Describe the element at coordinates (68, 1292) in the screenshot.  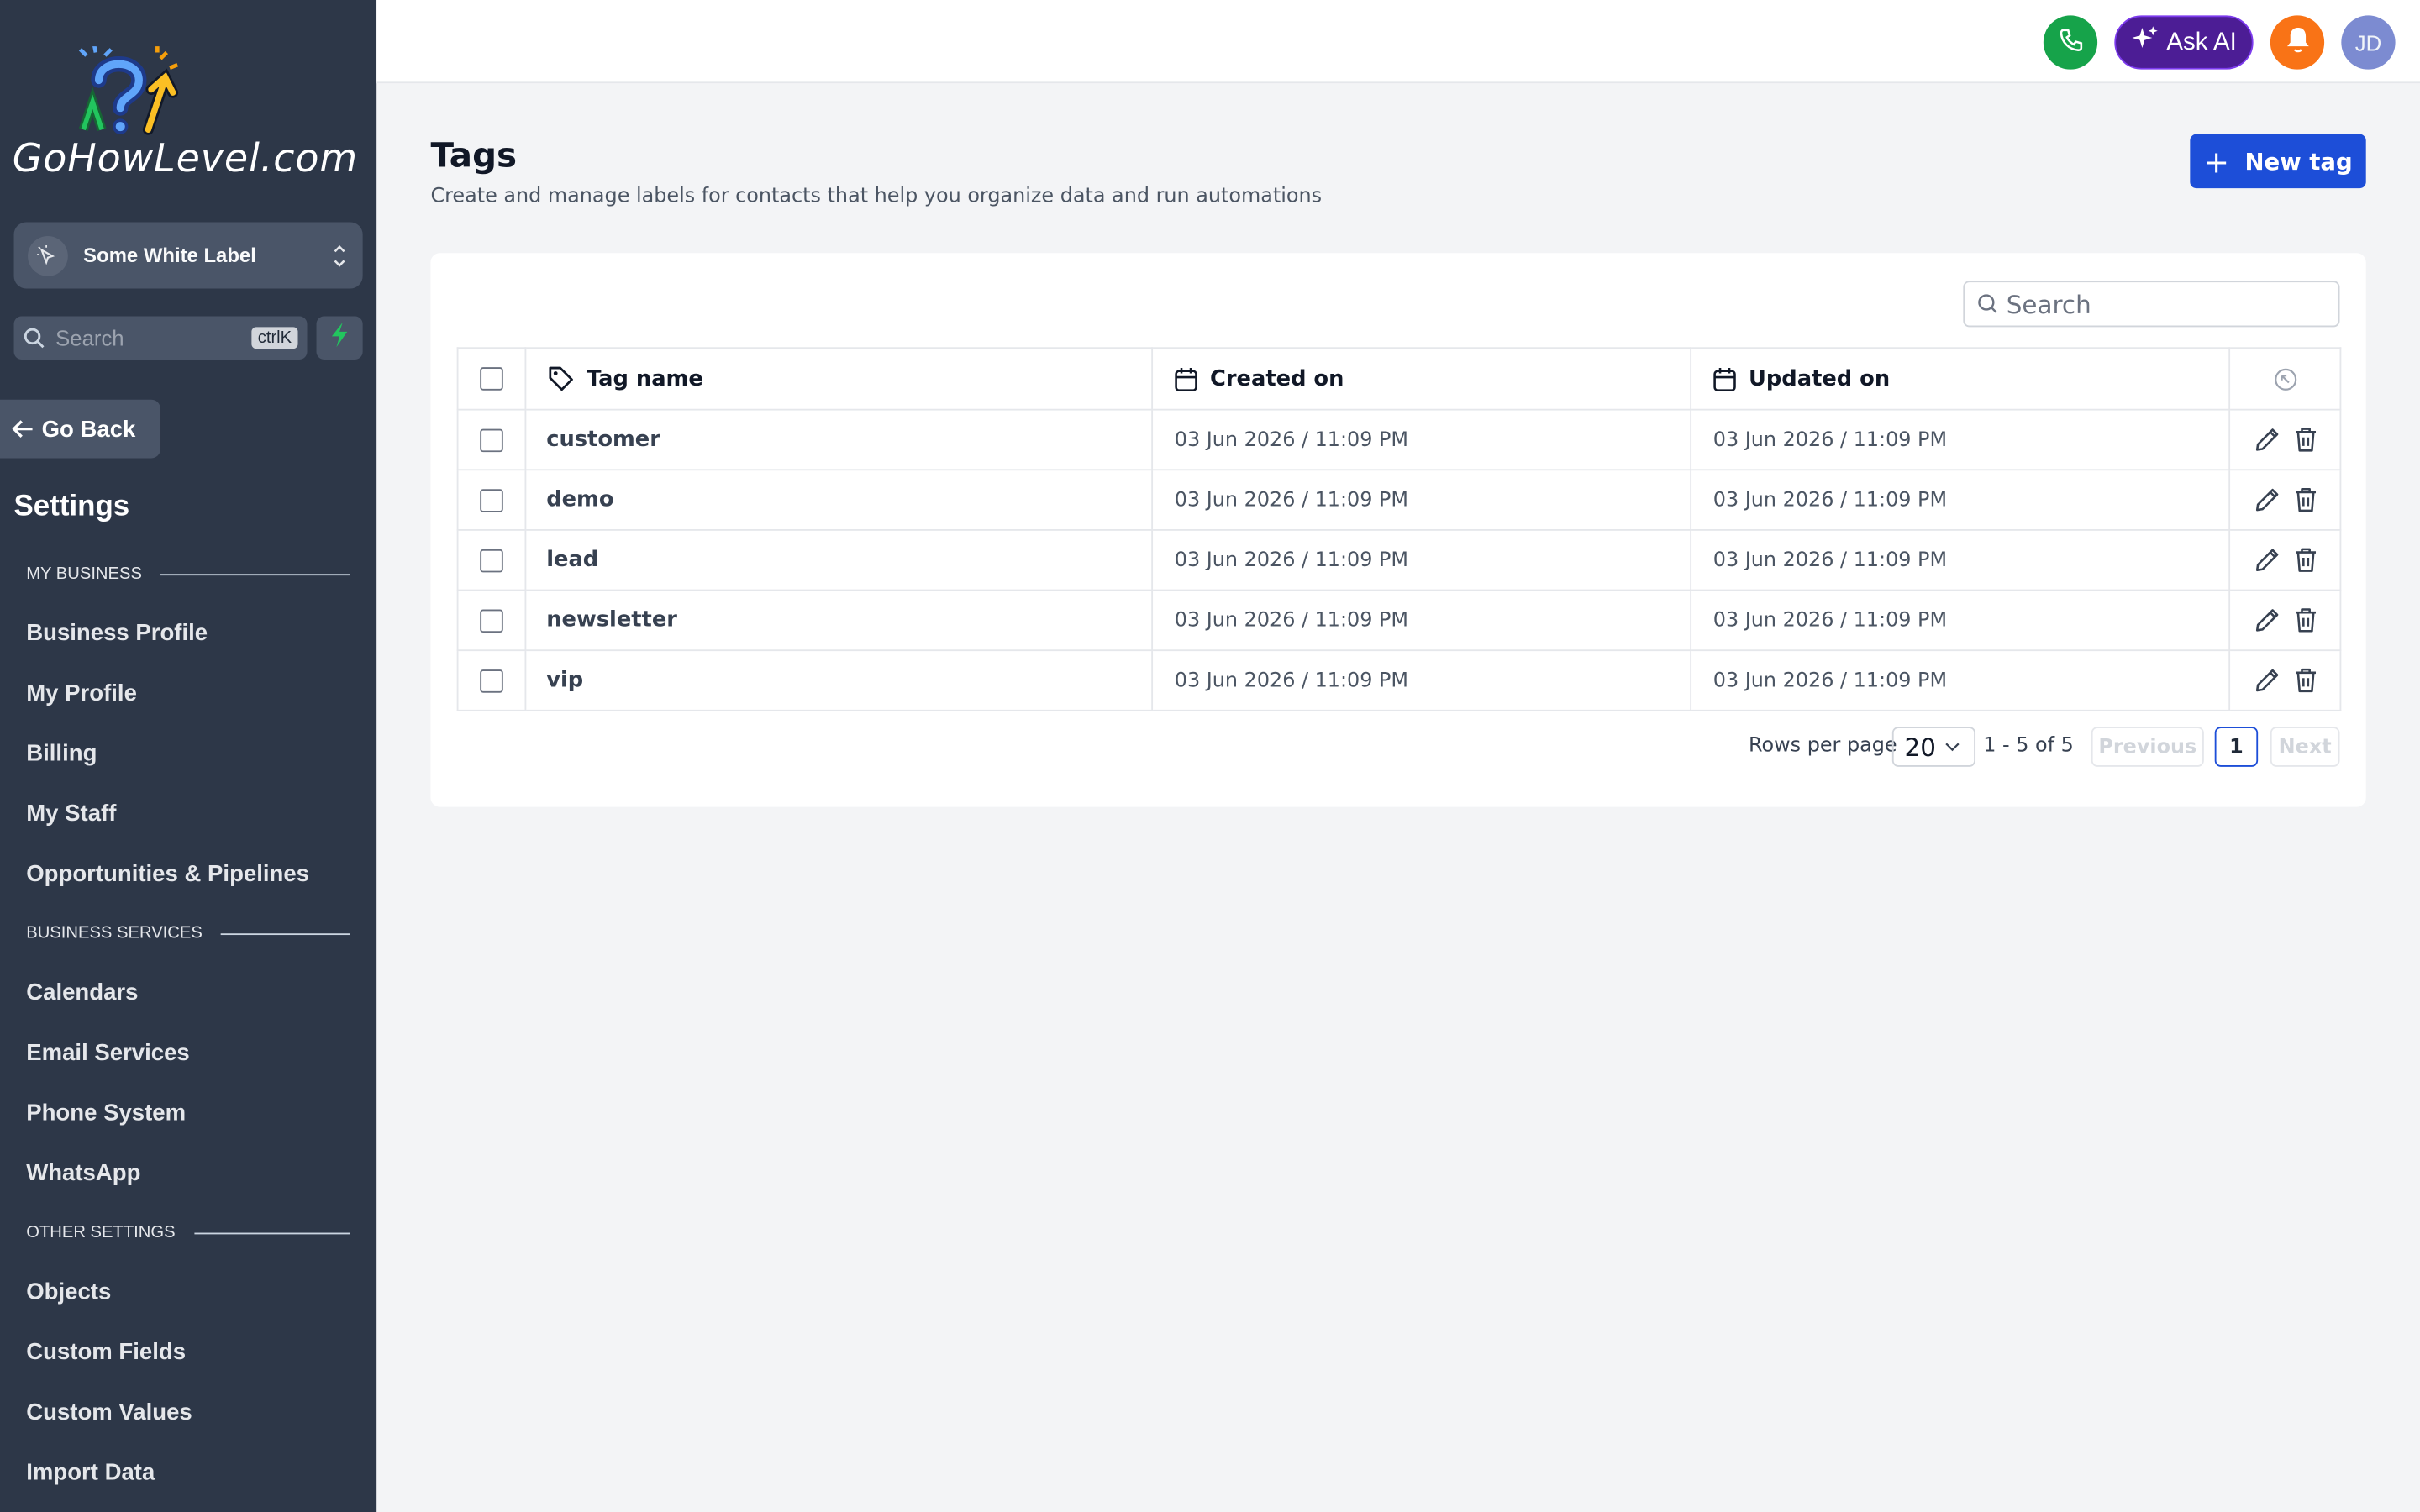
I see `nav-objects: Objects` at that location.